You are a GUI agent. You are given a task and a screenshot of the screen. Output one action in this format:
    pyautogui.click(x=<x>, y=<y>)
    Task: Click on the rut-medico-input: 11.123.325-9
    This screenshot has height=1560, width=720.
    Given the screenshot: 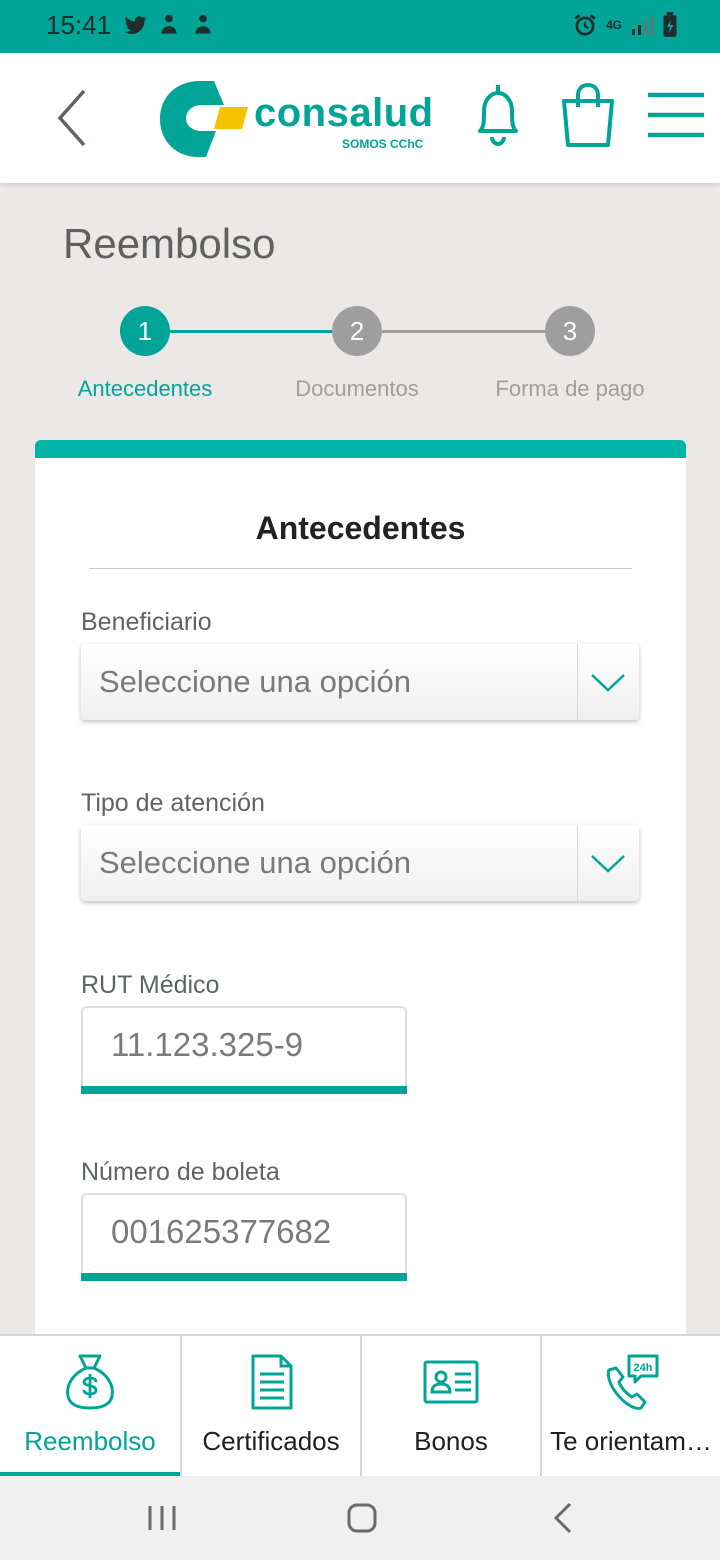 What is the action you would take?
    pyautogui.click(x=244, y=1050)
    